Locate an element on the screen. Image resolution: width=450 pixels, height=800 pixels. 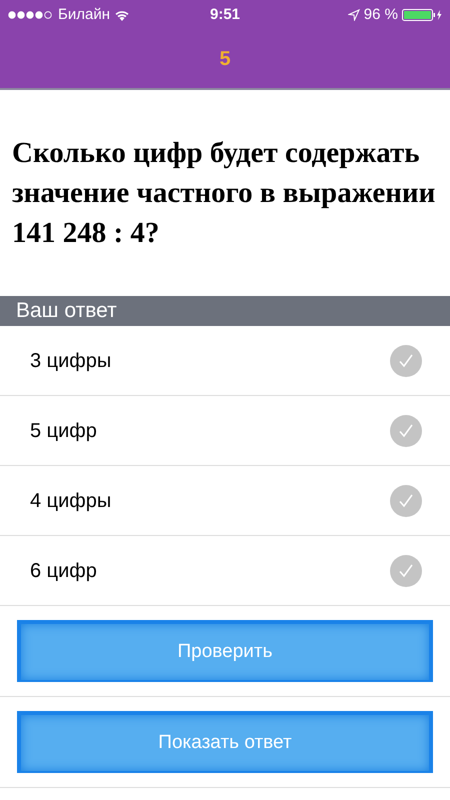
location-arrow-icon is located at coordinates (354, 15).